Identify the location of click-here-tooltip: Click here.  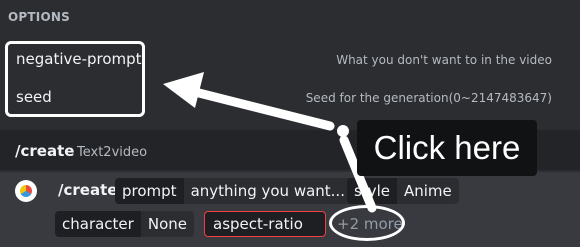
(447, 148).